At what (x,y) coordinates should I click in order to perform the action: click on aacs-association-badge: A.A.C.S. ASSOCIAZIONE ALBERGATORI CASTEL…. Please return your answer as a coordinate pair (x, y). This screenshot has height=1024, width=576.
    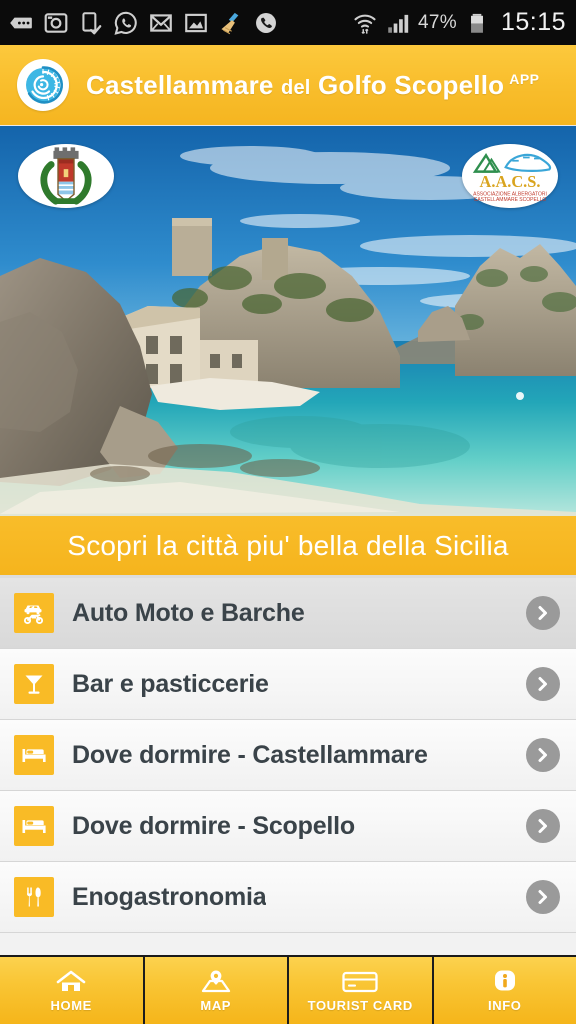
    Looking at the image, I should click on (510, 176).